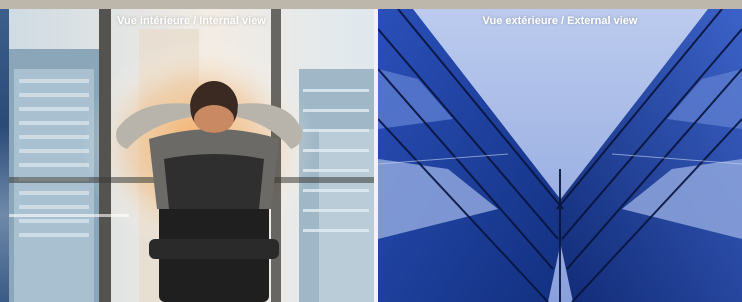 Image resolution: width=742 pixels, height=302 pixels. Describe the element at coordinates (560, 21) in the screenshot. I see `external-view-caption: Vue extérieure / External view` at that location.